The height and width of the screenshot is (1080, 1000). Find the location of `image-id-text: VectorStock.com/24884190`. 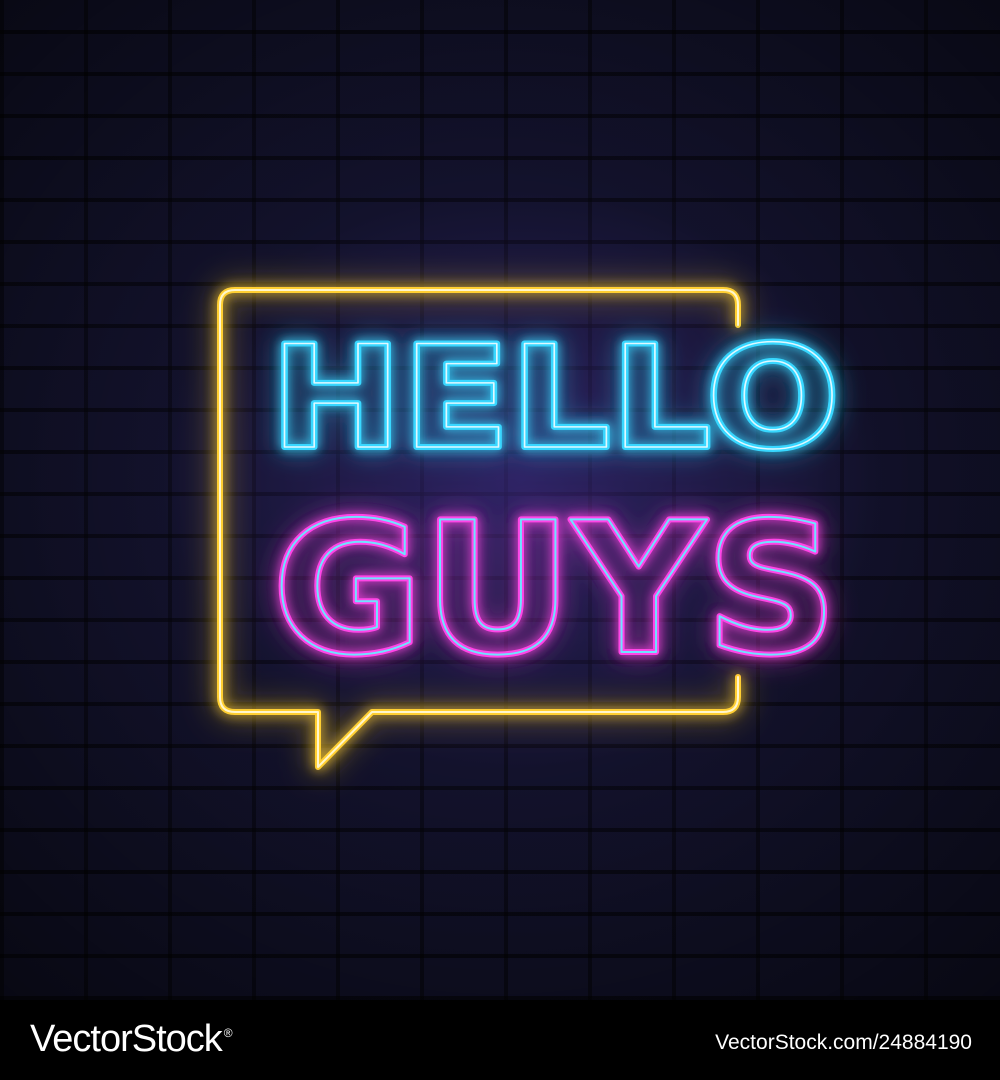

image-id-text: VectorStock.com/24884190 is located at coordinates (843, 1042).